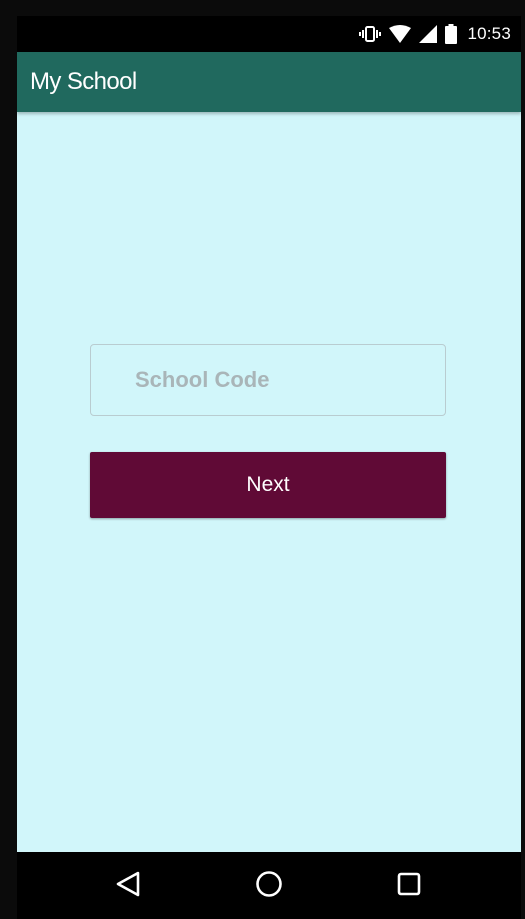 The image size is (525, 919). Describe the element at coordinates (269, 82) in the screenshot. I see `app-bar: My School` at that location.